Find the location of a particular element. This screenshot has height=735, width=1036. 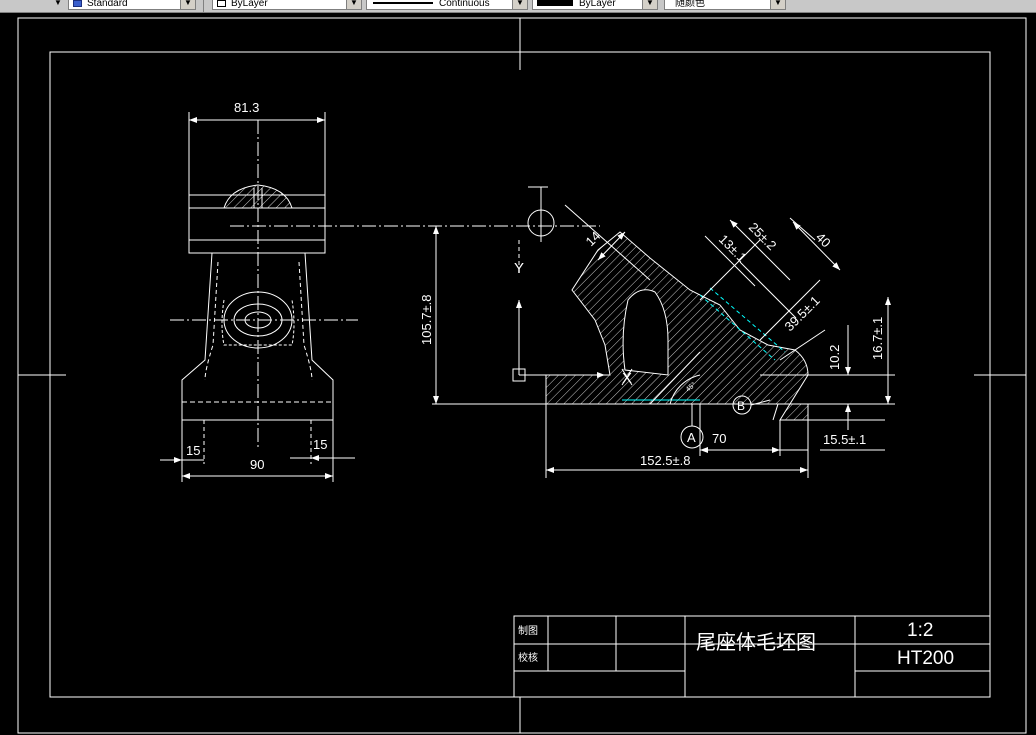

title-checked-label: 校核 is located at coordinates (528, 657).